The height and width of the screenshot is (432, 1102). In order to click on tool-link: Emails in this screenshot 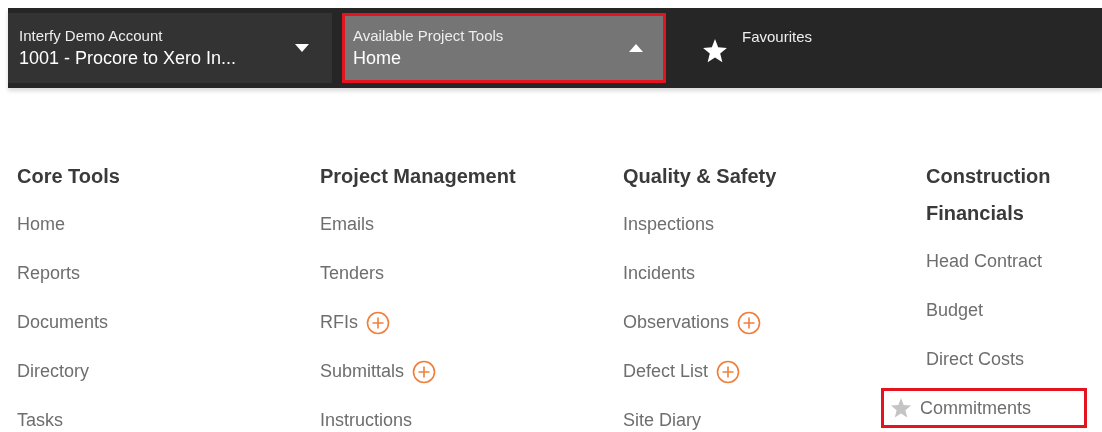, I will do `click(347, 224)`.